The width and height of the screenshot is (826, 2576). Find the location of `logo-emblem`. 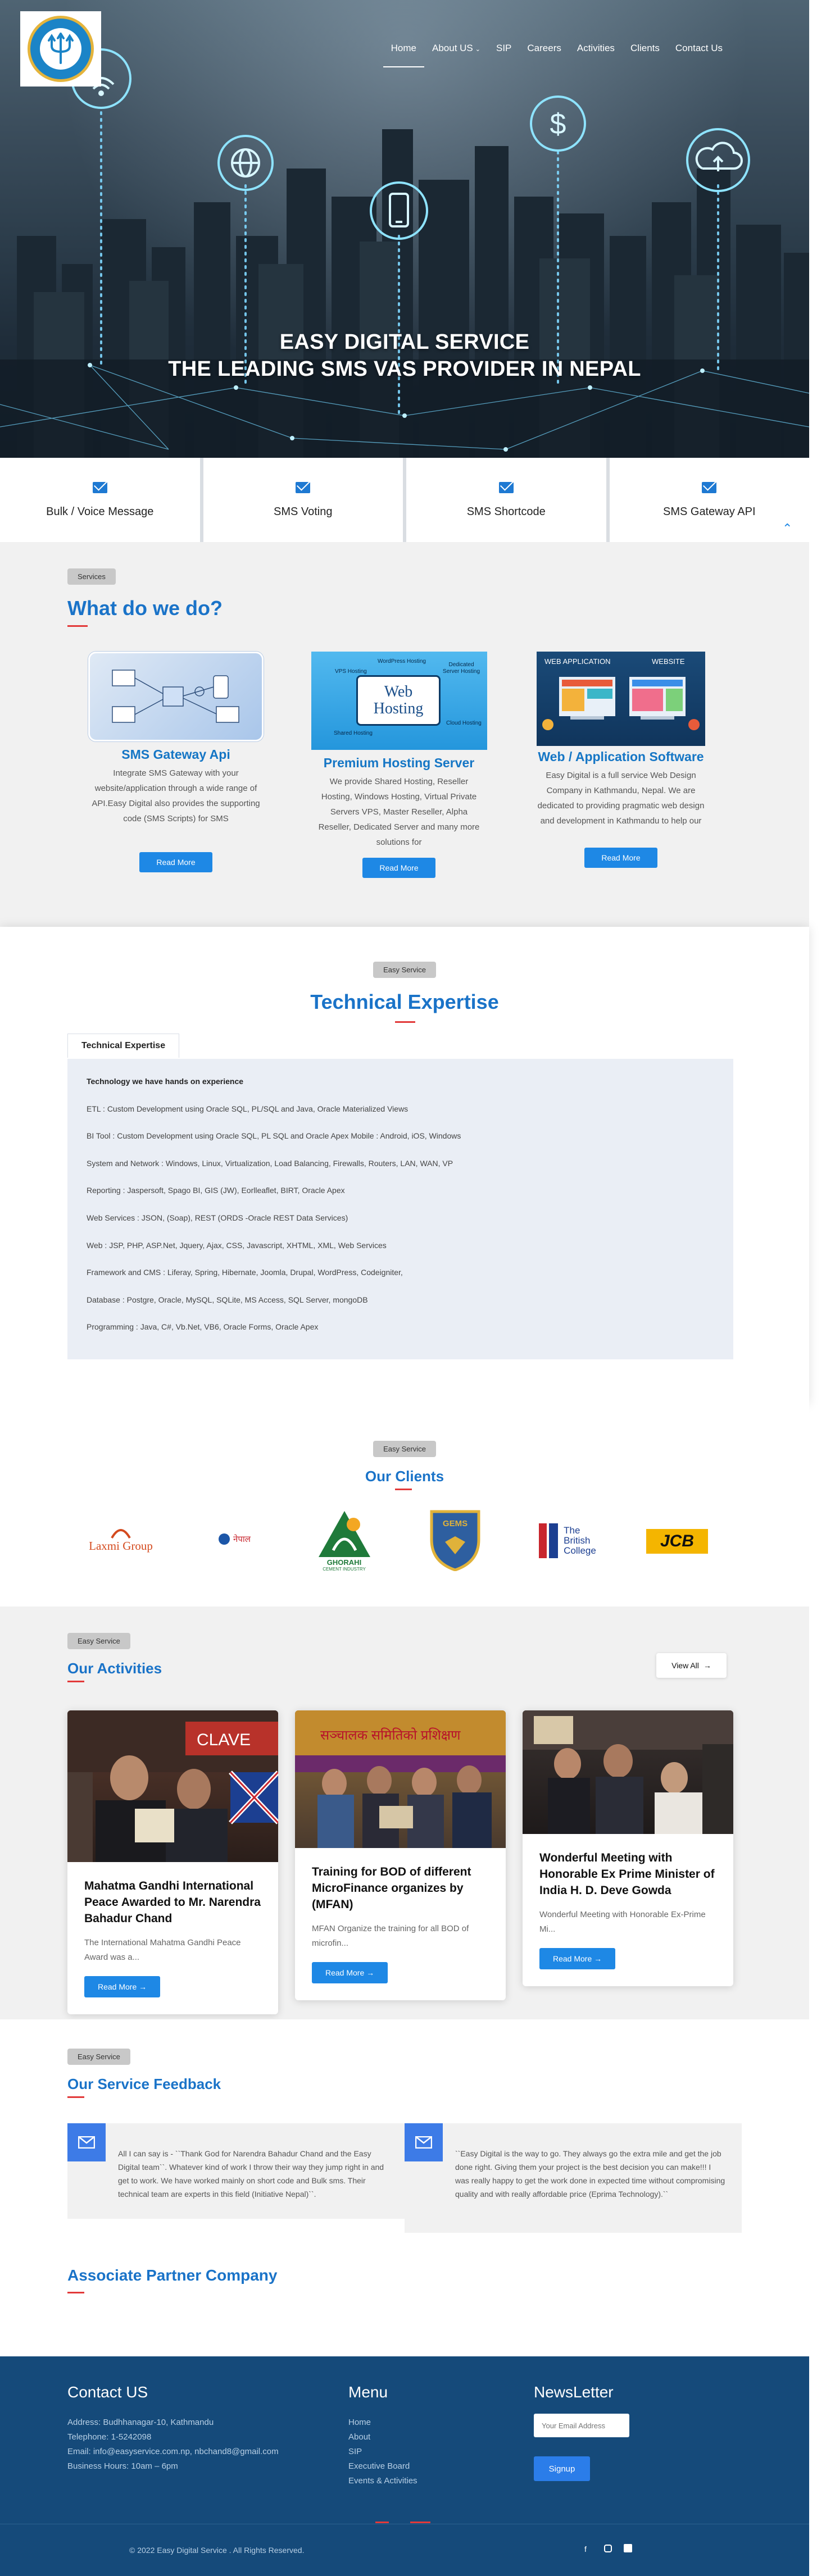

logo-emblem is located at coordinates (61, 49).